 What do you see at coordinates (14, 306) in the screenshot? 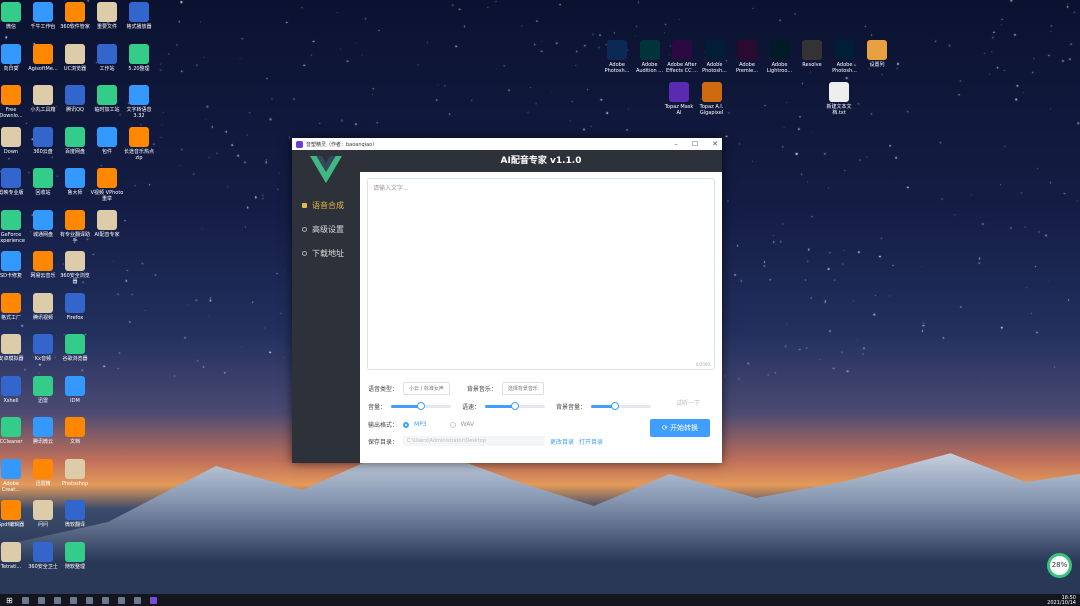
I see `desktop-icon: 格式工厂` at bounding box center [14, 306].